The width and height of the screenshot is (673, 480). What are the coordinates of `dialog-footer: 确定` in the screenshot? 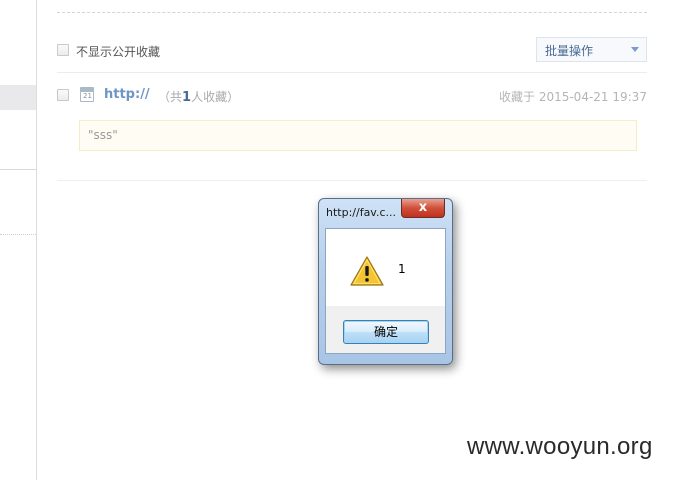 It's located at (385, 330).